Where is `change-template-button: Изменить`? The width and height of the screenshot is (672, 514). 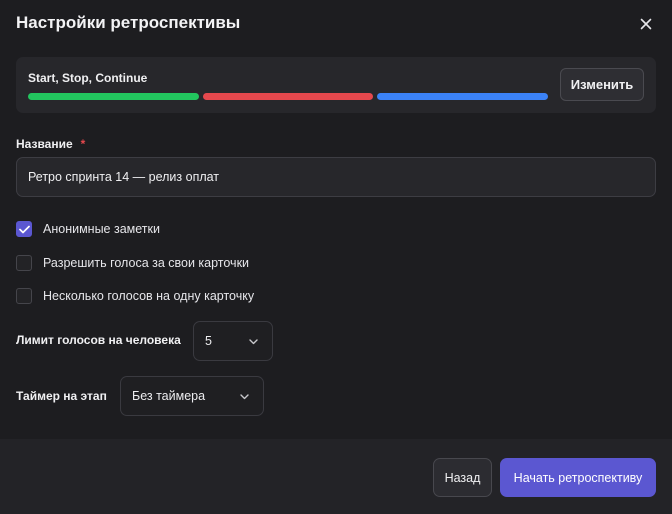 change-template-button: Изменить is located at coordinates (602, 84).